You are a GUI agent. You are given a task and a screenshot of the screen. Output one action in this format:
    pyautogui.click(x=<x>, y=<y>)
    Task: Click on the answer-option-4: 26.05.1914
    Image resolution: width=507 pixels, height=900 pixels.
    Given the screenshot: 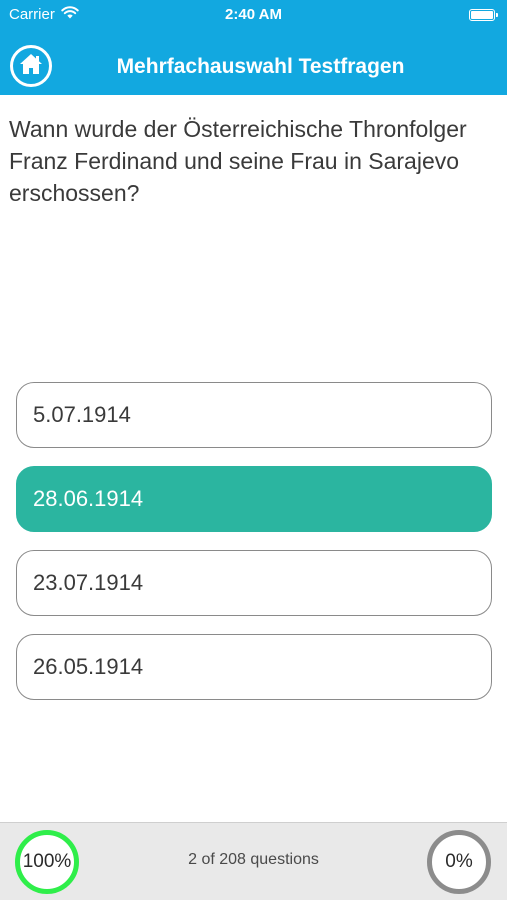 What is the action you would take?
    pyautogui.click(x=254, y=667)
    